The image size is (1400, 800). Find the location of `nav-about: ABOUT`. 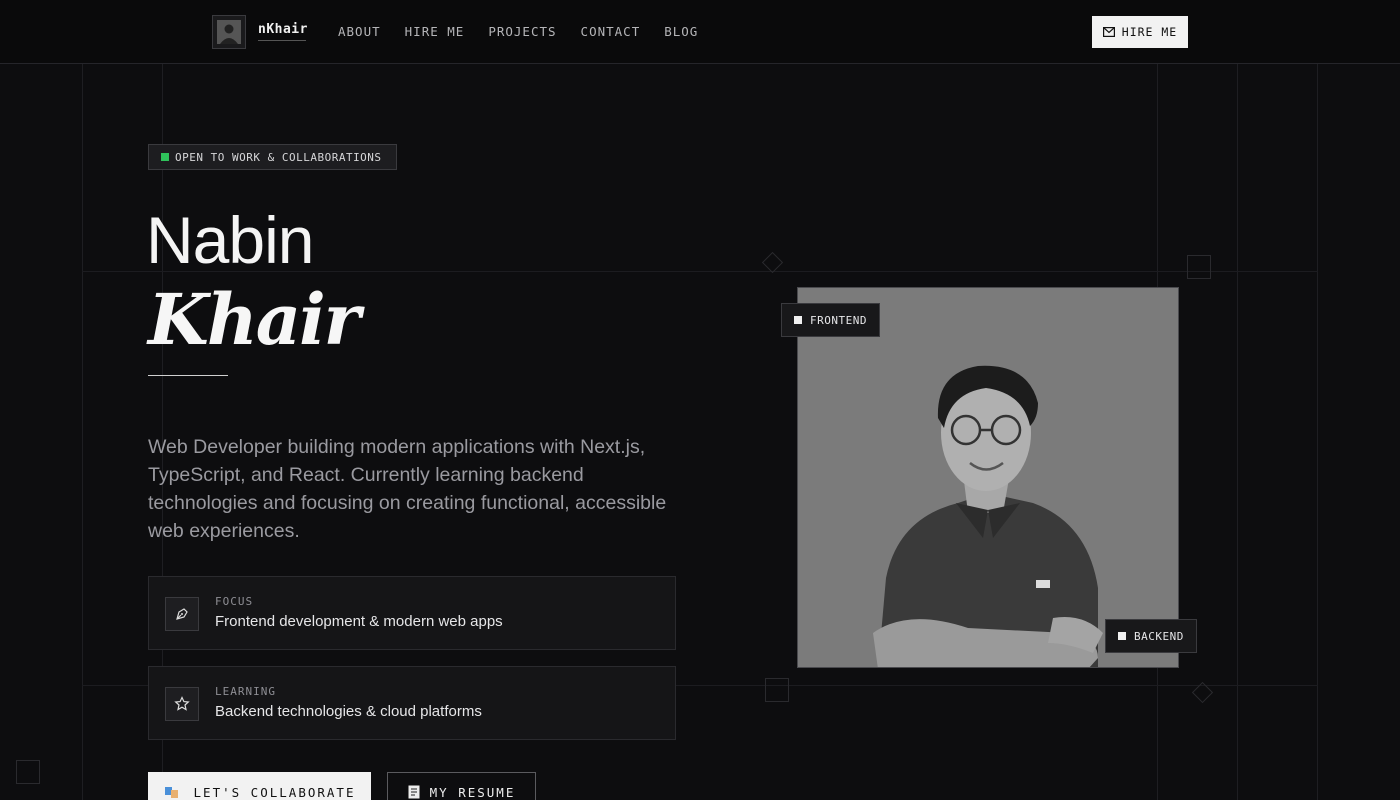

nav-about: ABOUT is located at coordinates (359, 31).